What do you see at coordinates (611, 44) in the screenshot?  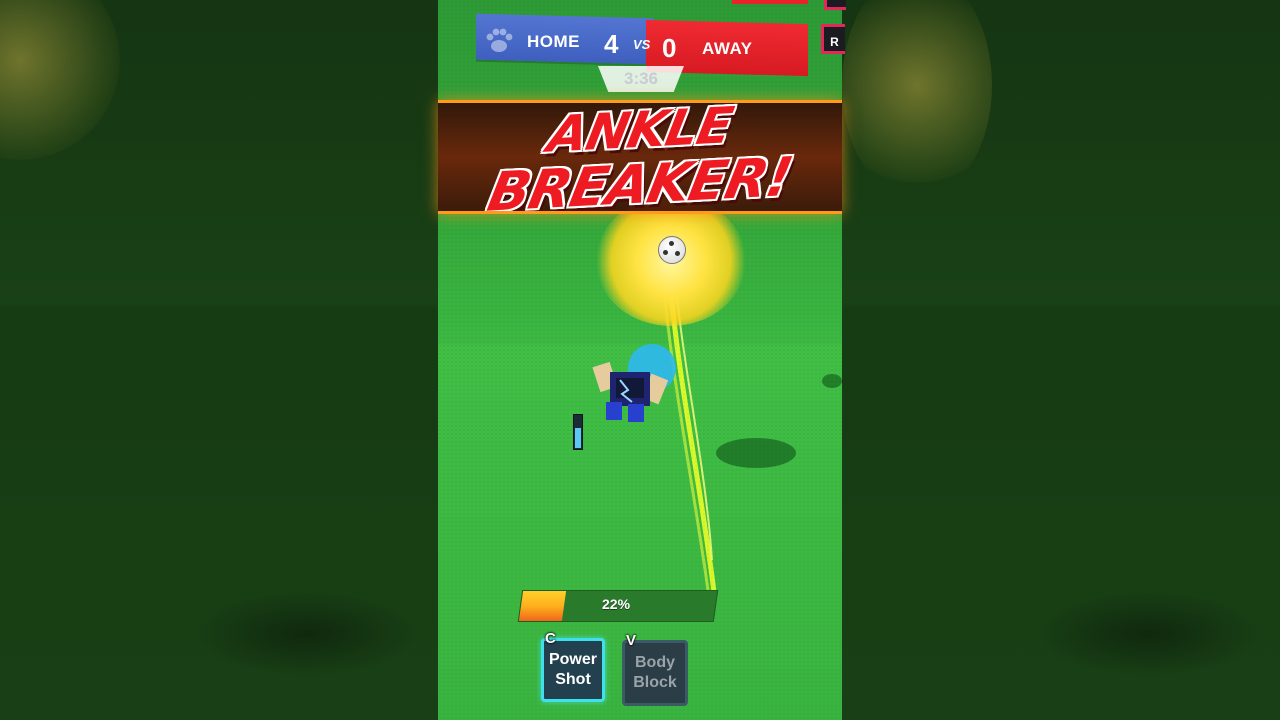 I see `home-score: 4` at bounding box center [611, 44].